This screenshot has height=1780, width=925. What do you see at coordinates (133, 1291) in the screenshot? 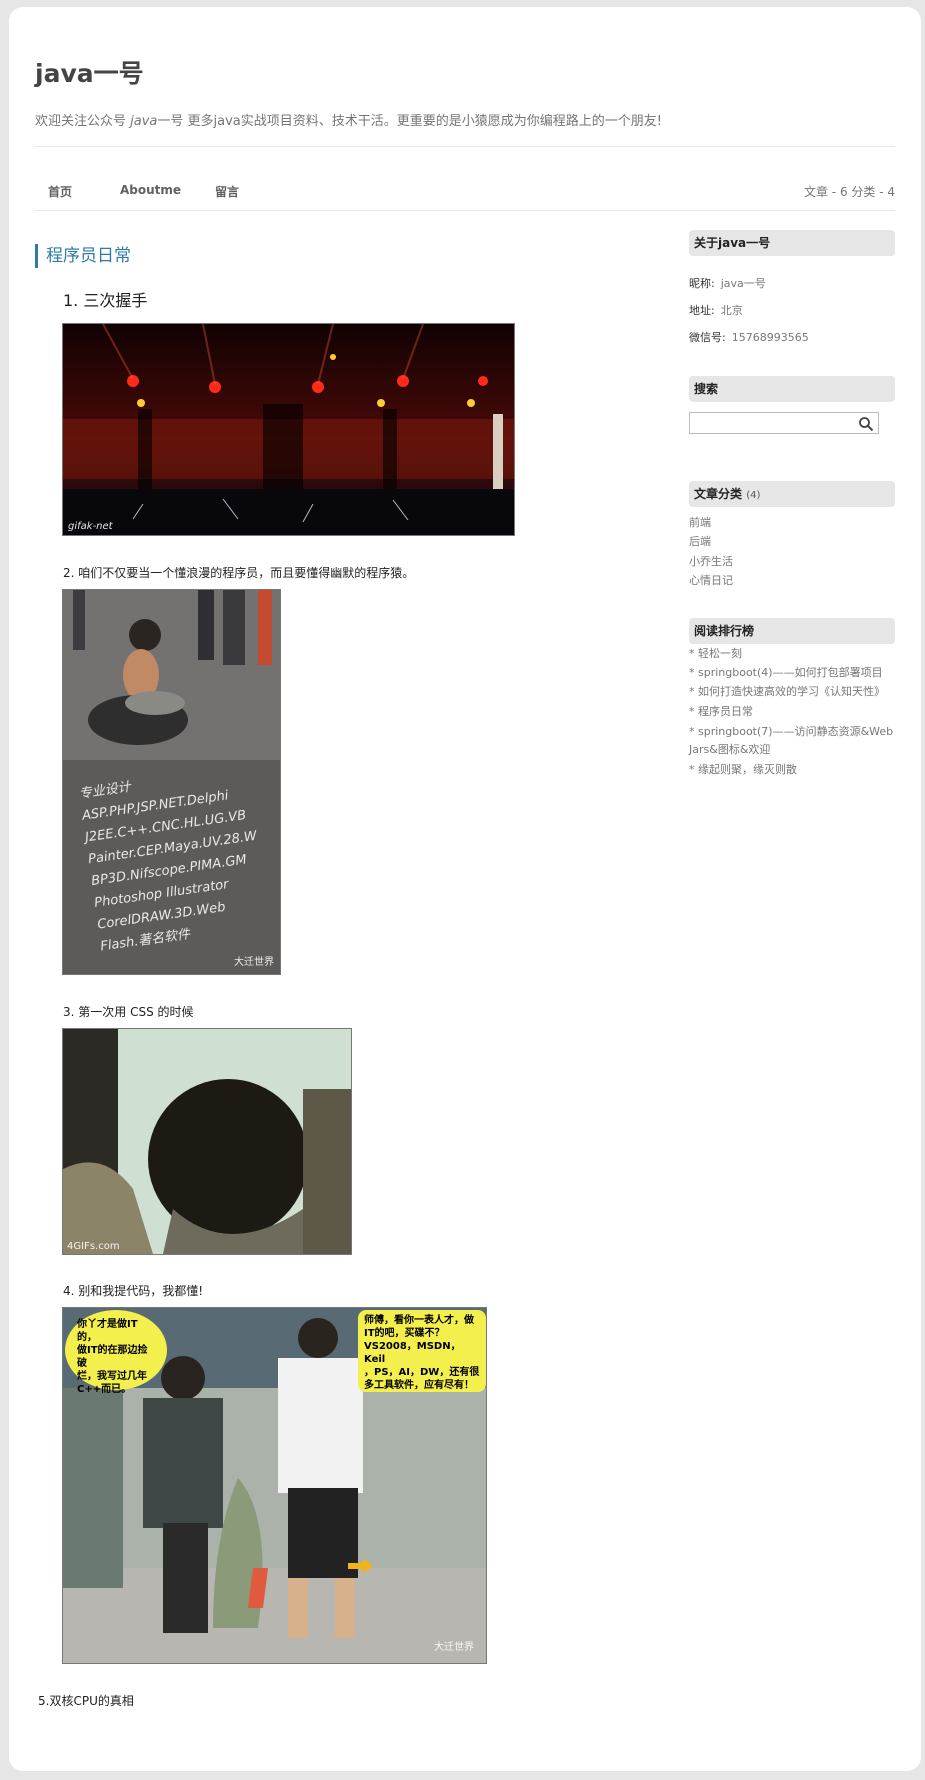
I see `item-4-text: 4. 别和我提代码，我都懂!` at bounding box center [133, 1291].